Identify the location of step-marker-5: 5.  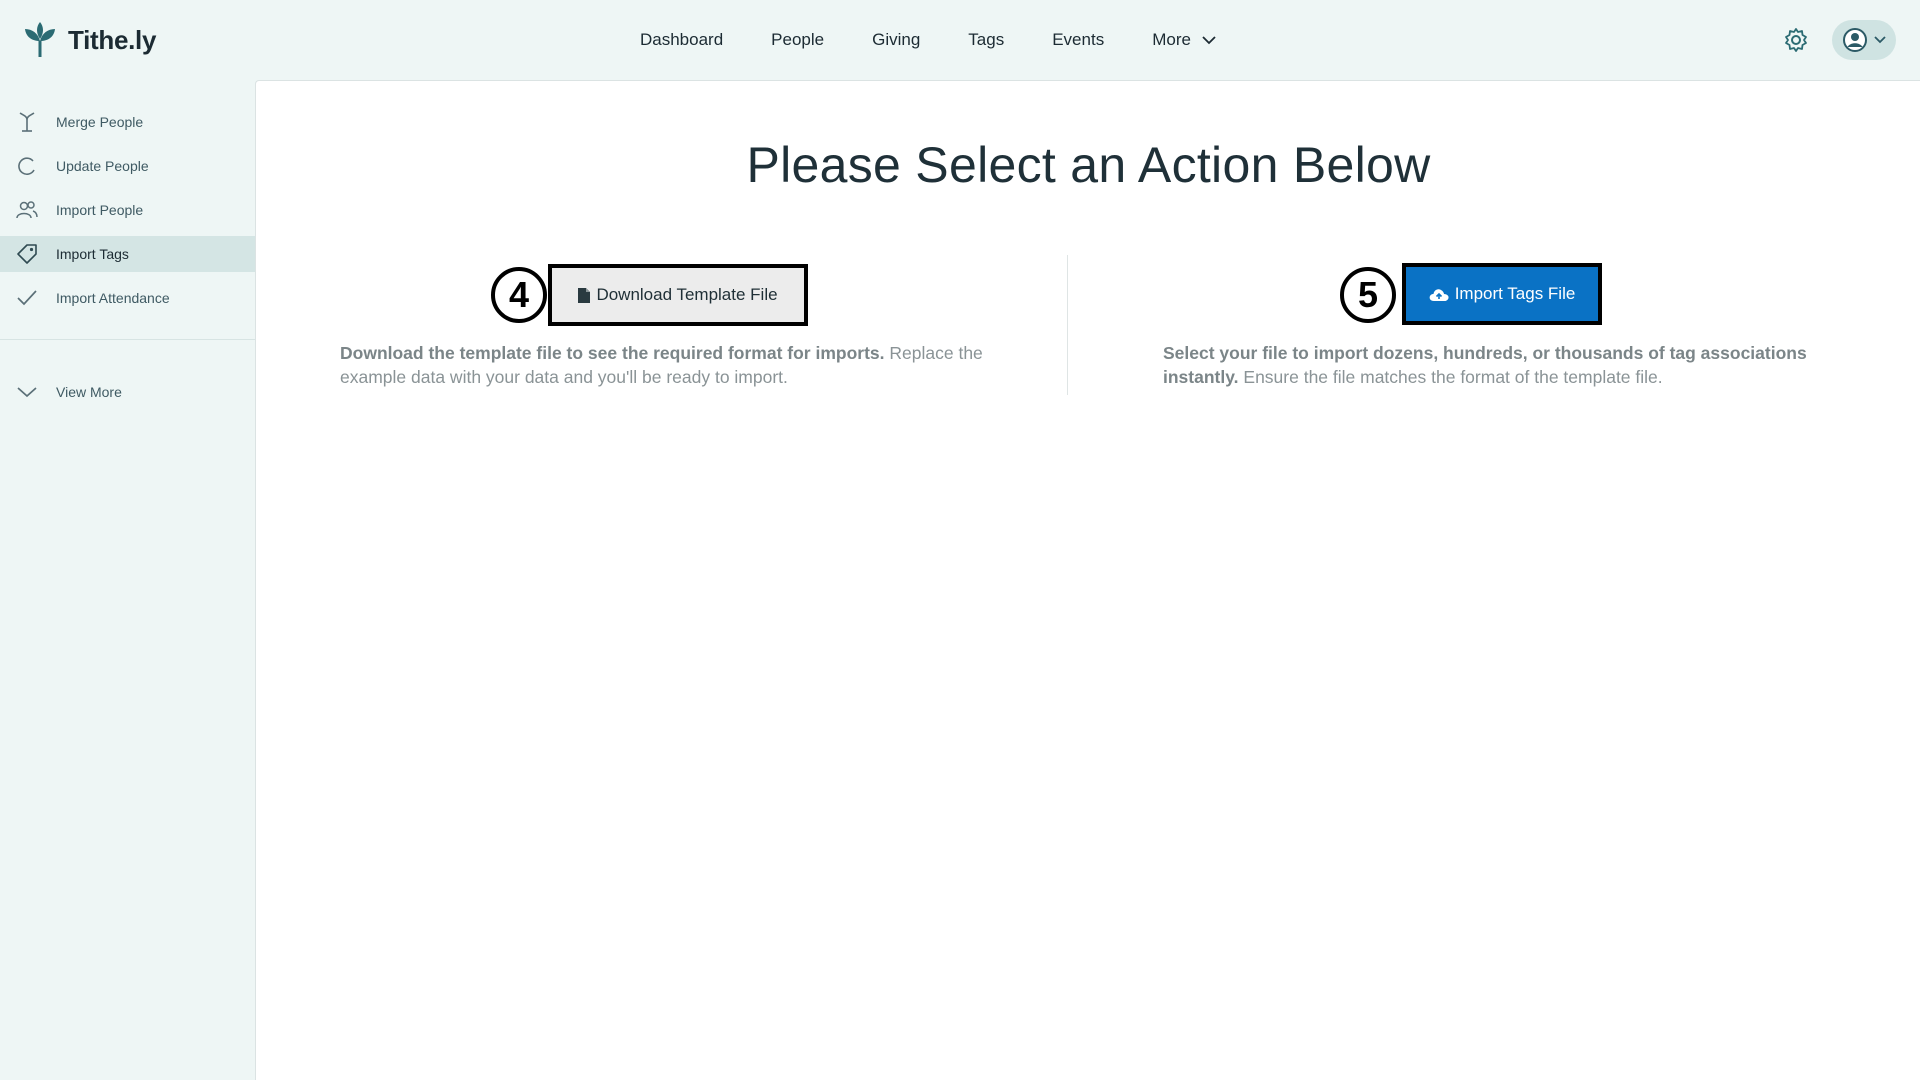
(1368, 295).